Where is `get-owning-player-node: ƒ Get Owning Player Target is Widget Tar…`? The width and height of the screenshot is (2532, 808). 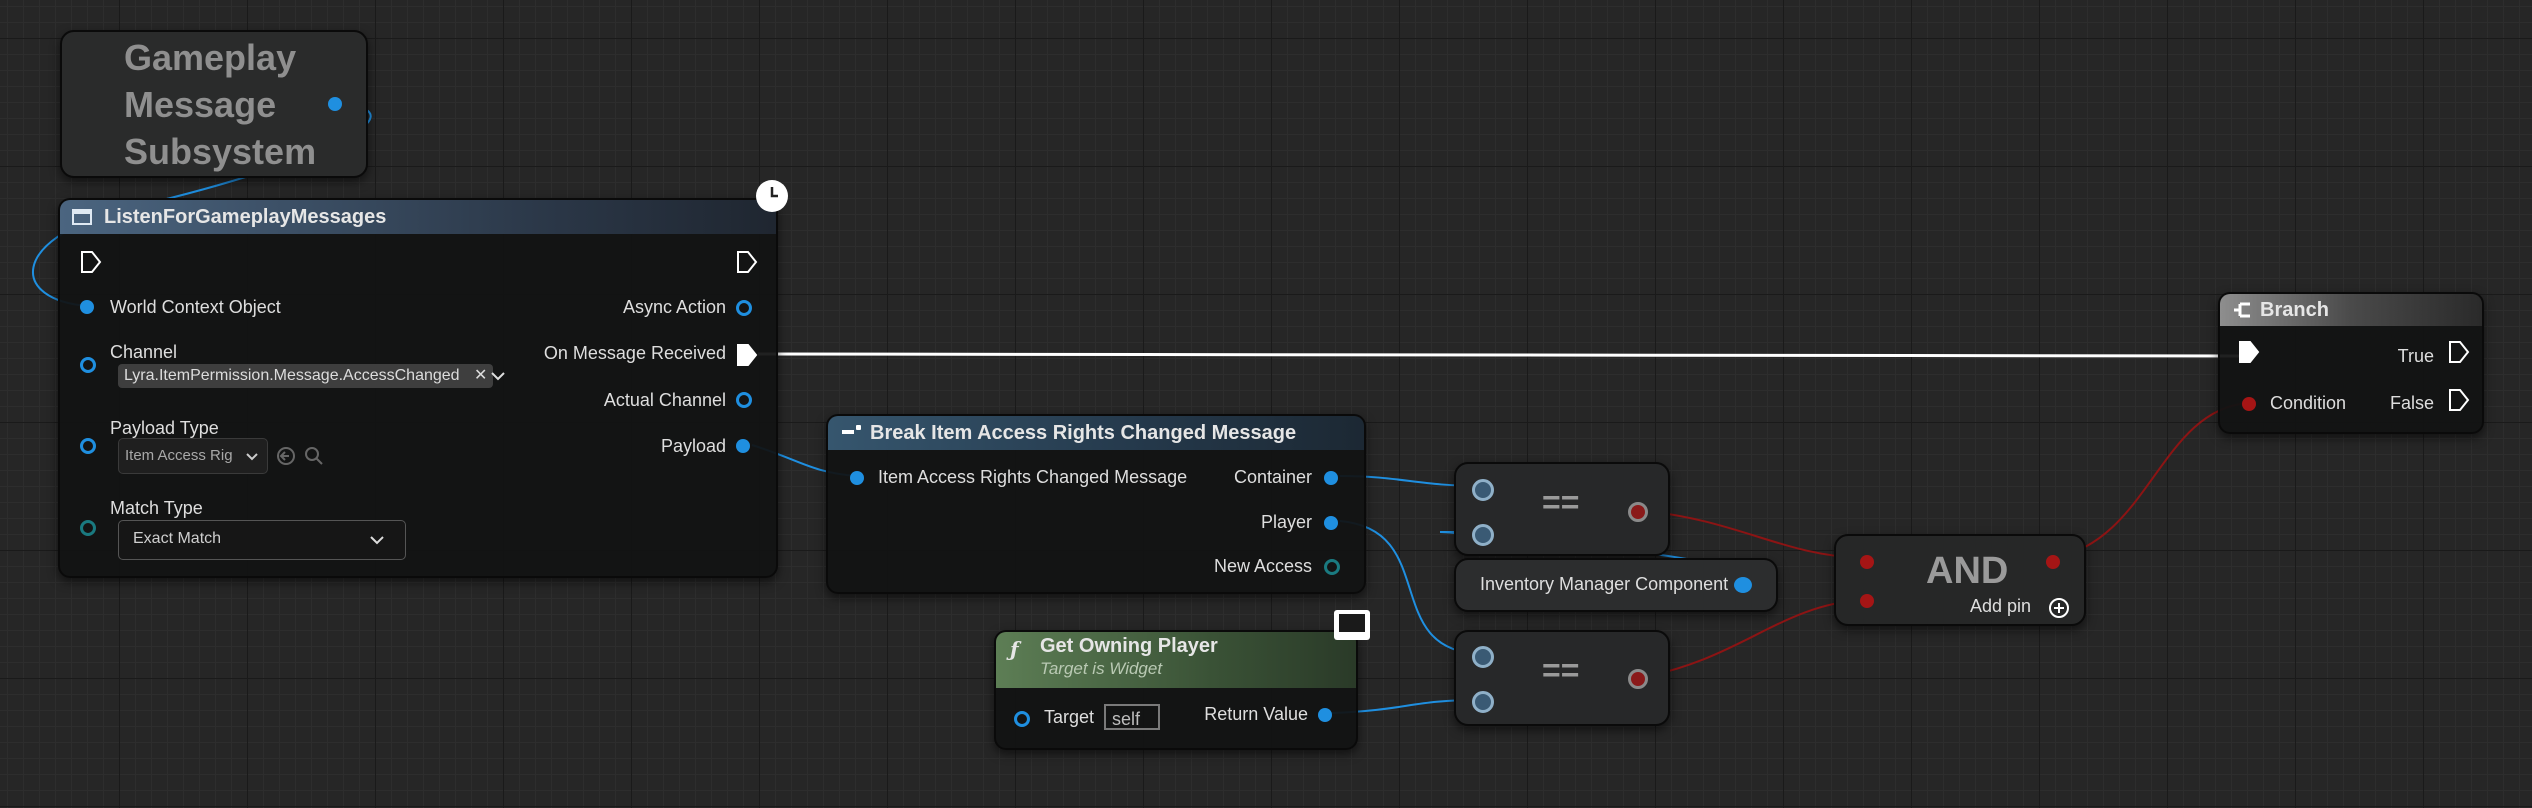
get-owning-player-node: ƒ Get Owning Player Target is Widget Tar… is located at coordinates (1182, 680).